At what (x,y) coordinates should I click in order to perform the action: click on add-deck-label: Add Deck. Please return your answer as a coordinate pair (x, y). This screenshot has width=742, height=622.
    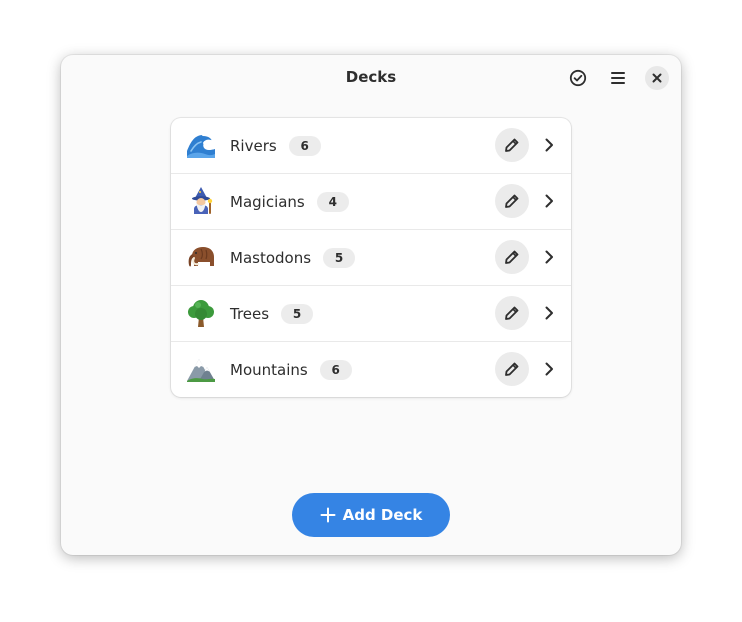
    Looking at the image, I should click on (382, 515).